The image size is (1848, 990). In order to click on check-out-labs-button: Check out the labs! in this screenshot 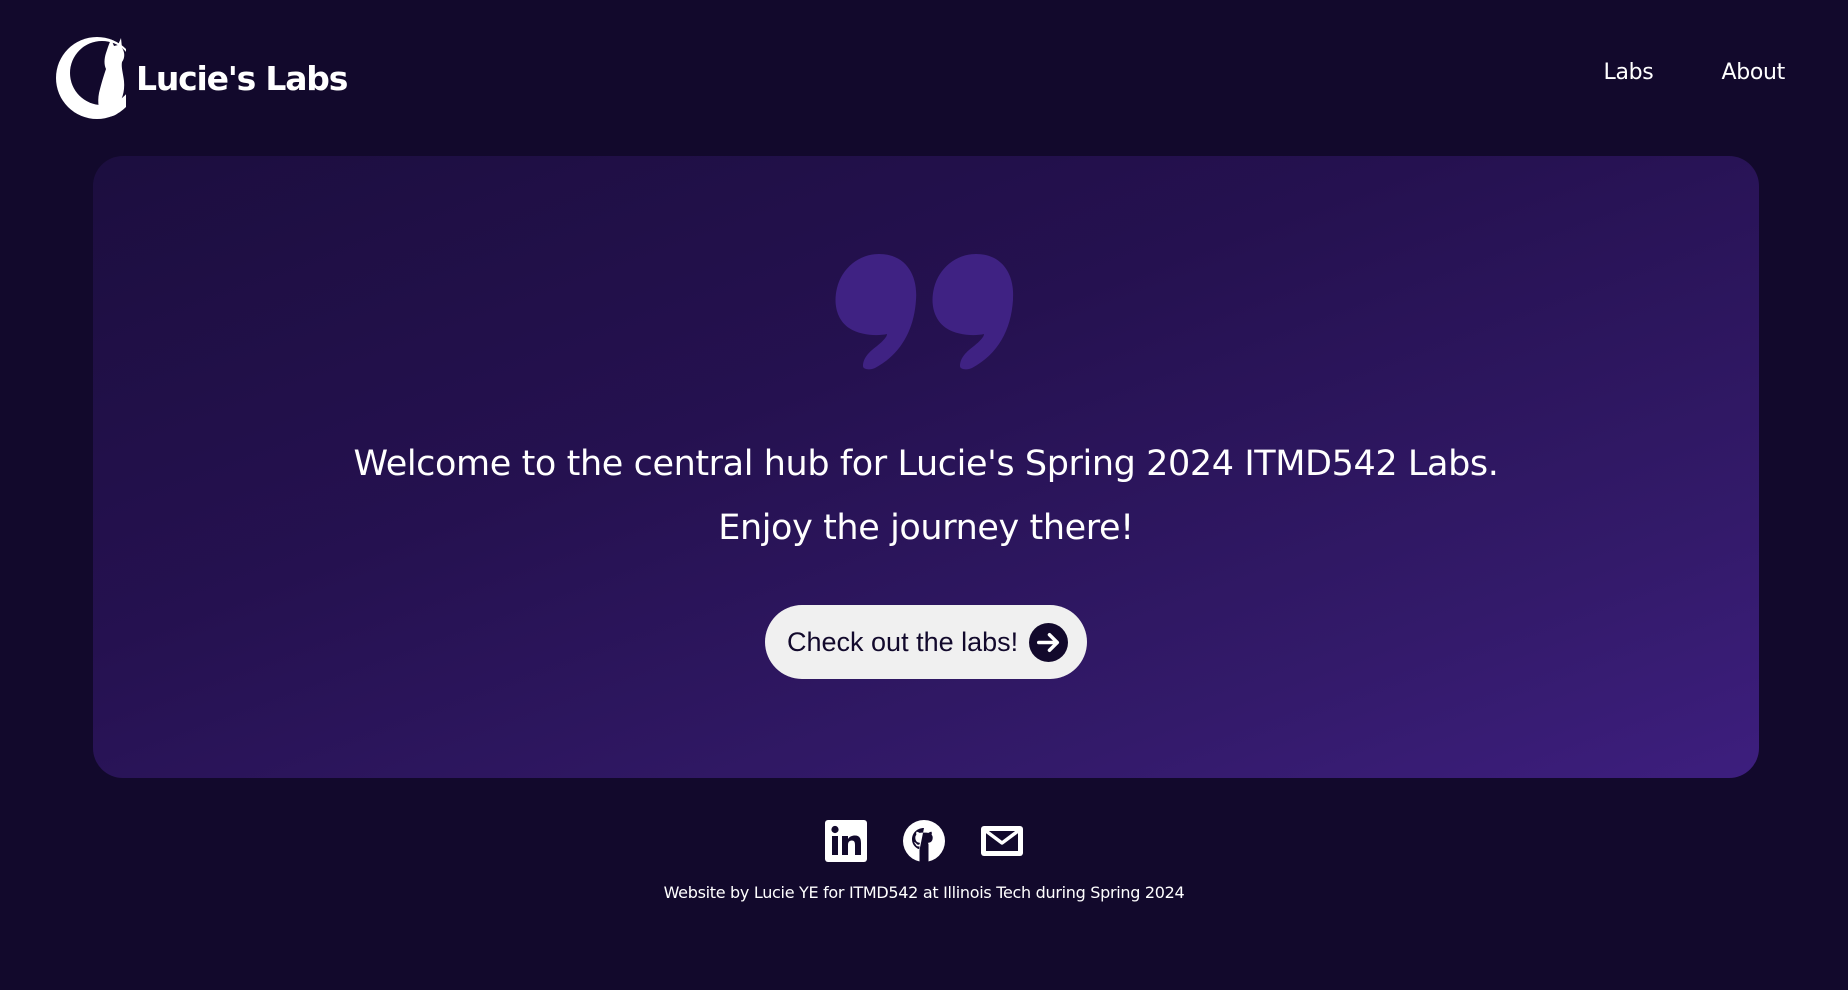, I will do `click(926, 642)`.